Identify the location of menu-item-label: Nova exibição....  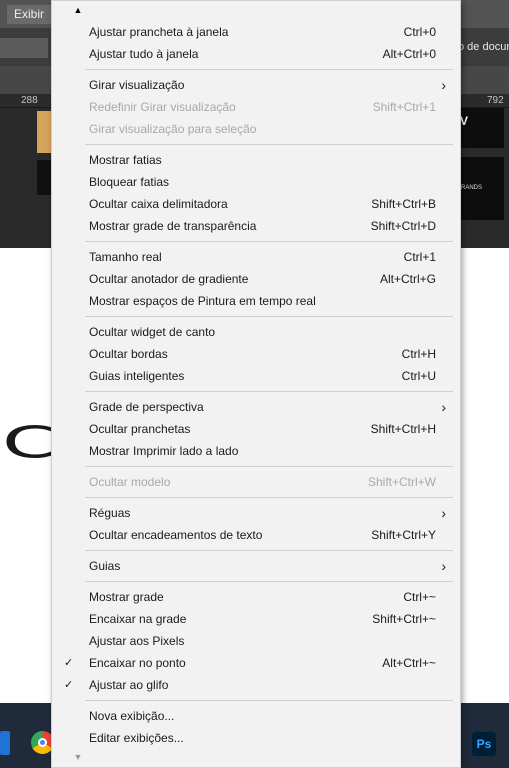
(132, 716).